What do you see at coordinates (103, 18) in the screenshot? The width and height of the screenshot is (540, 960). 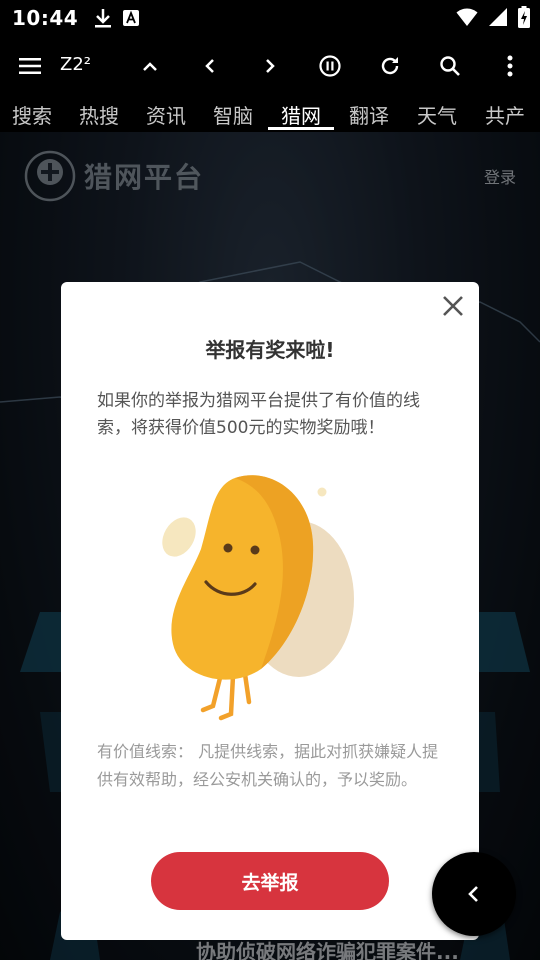 I see `download-icon` at bounding box center [103, 18].